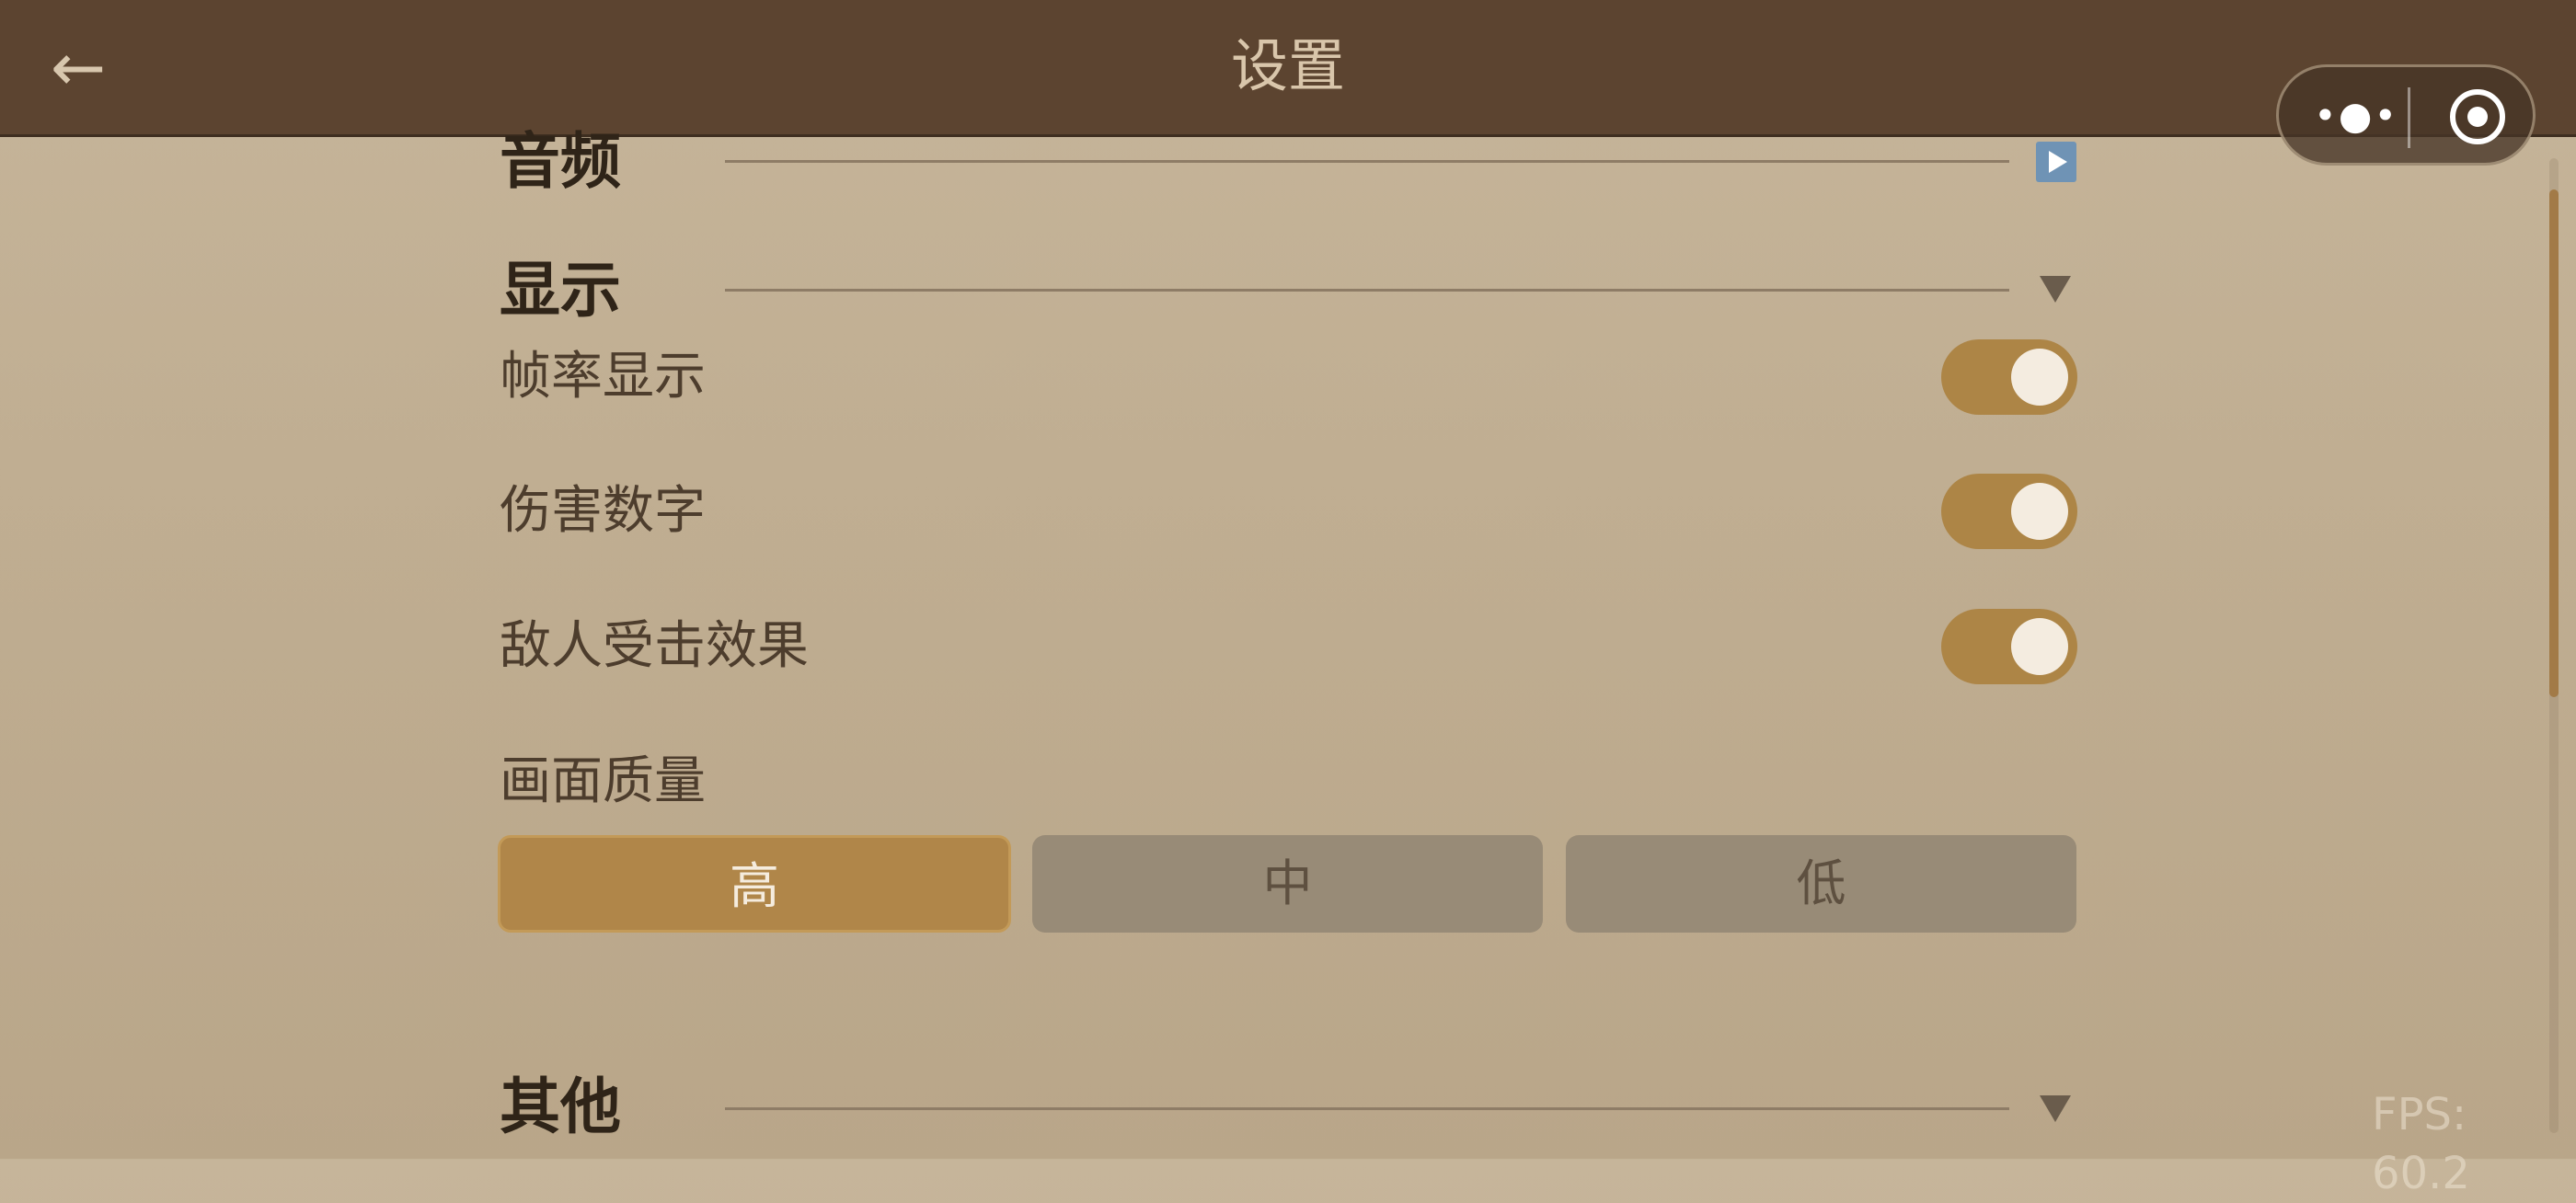 The width and height of the screenshot is (2576, 1203). What do you see at coordinates (2009, 646) in the screenshot?
I see `hit-effect-toggle` at bounding box center [2009, 646].